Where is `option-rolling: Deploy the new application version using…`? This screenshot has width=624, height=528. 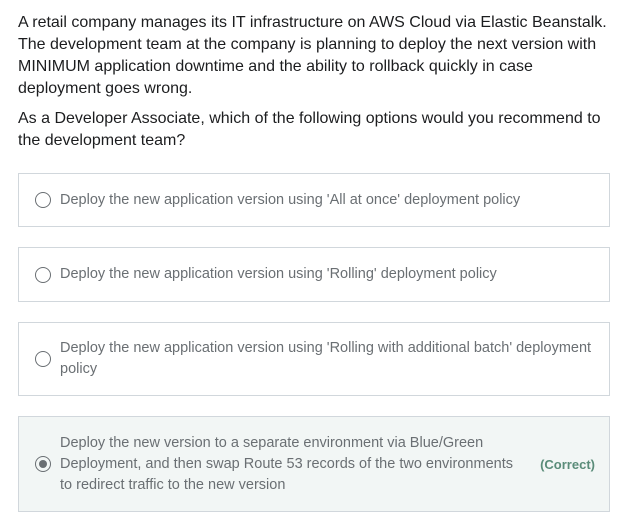
option-rolling: Deploy the new application version using… is located at coordinates (314, 274).